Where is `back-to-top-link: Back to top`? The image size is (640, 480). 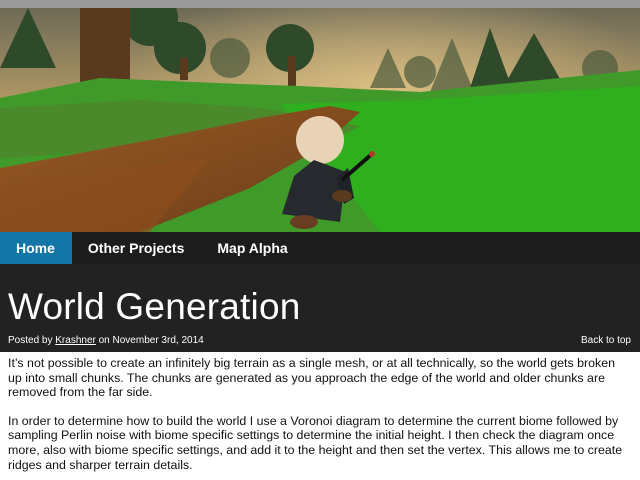
back-to-top-link: Back to top is located at coordinates (606, 340).